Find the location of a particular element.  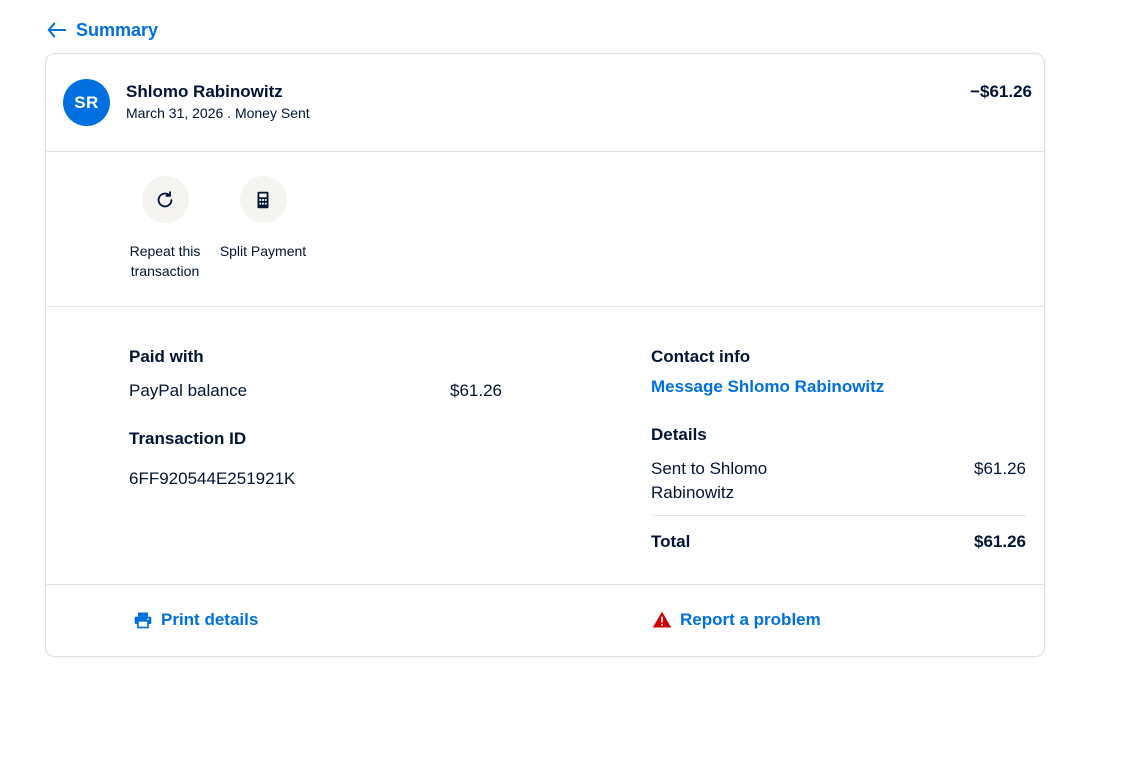

details-divider is located at coordinates (838, 515).